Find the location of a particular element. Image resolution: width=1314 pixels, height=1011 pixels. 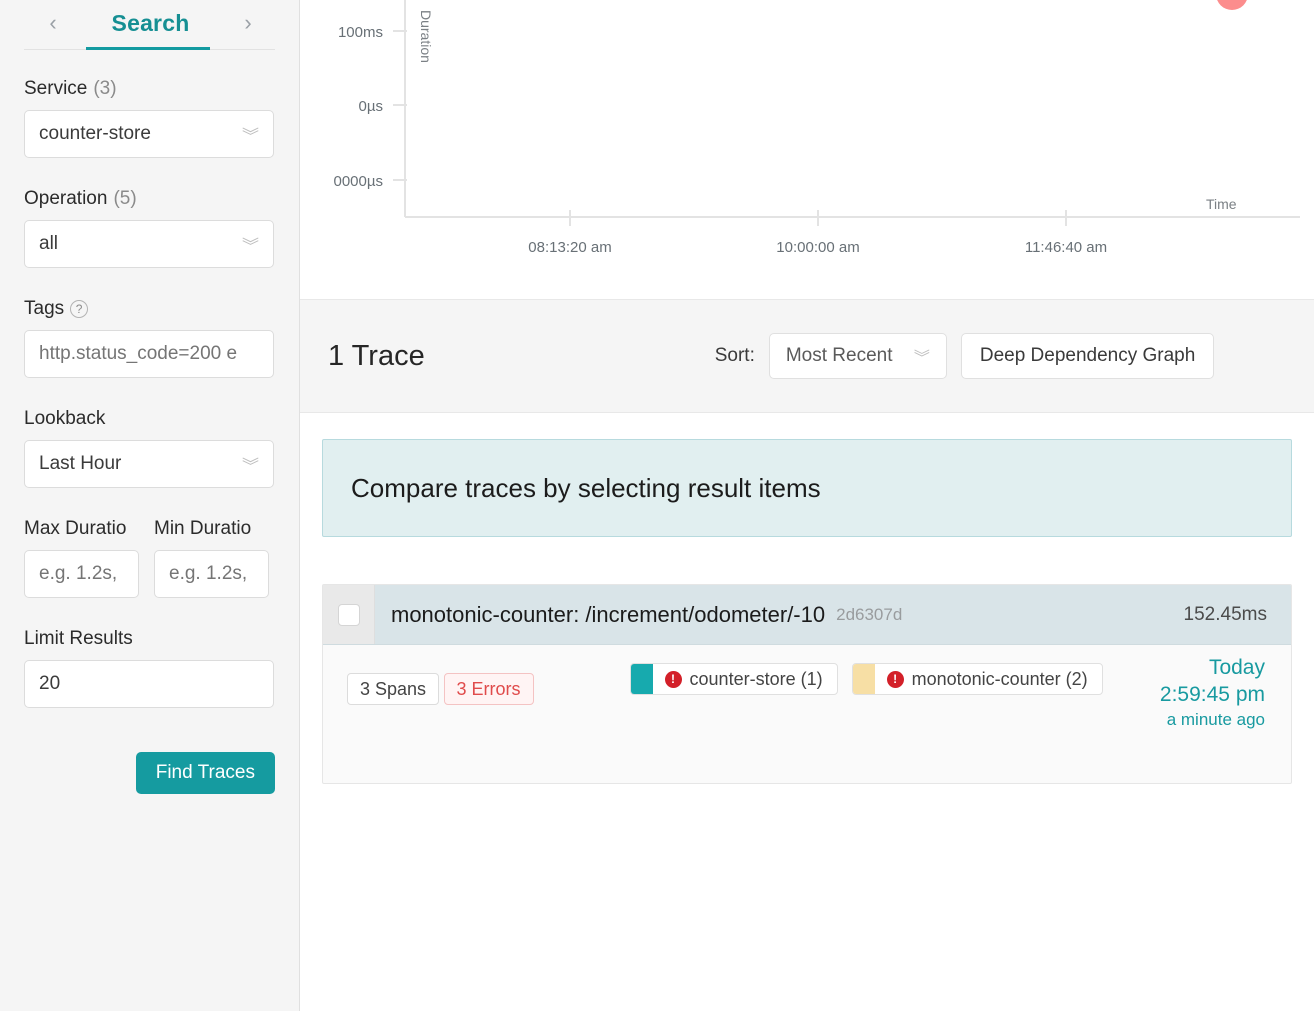

y-axis-title: Duration is located at coordinates (426, 36).